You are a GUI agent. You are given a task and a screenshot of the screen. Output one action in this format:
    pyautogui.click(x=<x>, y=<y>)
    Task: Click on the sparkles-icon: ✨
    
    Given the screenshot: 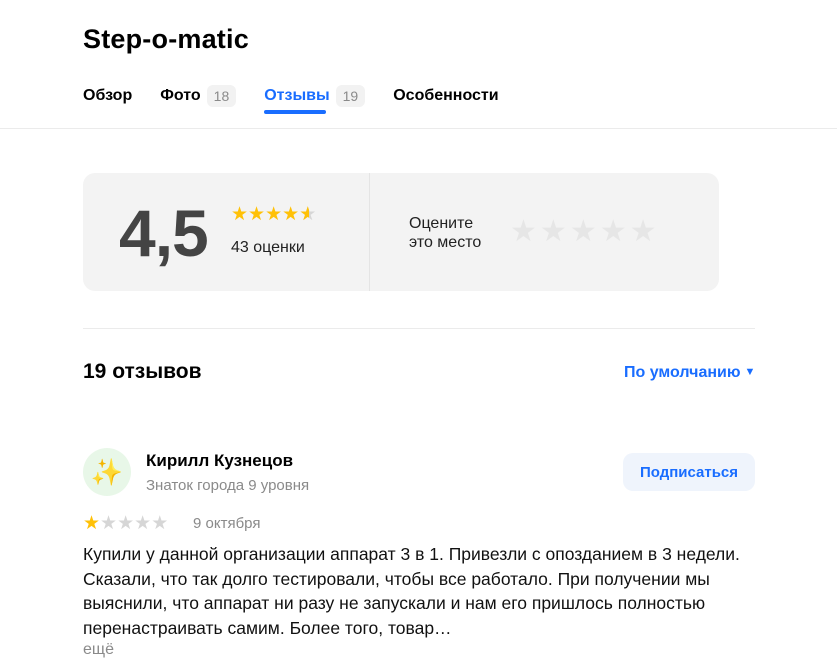 What is the action you would take?
    pyautogui.click(x=107, y=472)
    